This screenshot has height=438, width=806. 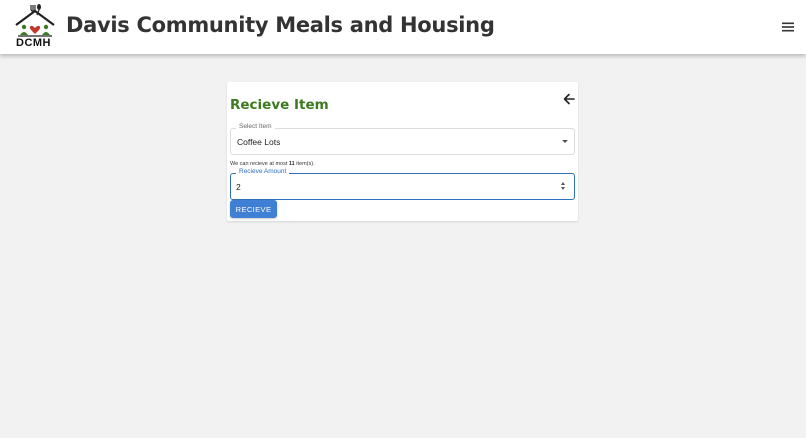 What do you see at coordinates (565, 141) in the screenshot?
I see `chevron-down-icon` at bounding box center [565, 141].